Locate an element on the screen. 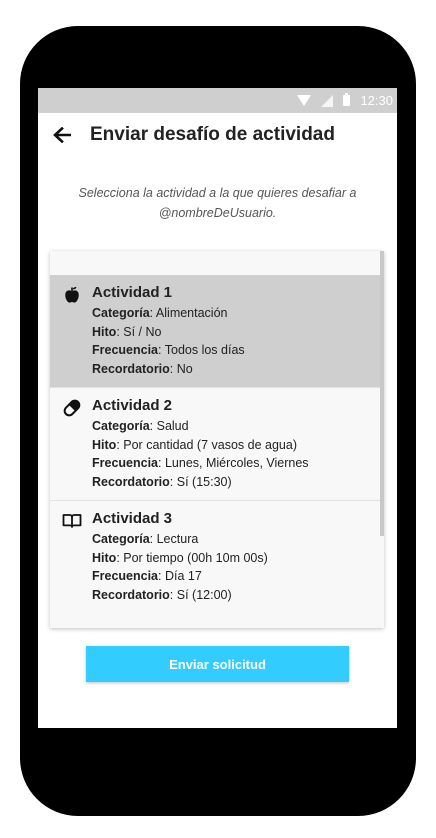 This screenshot has height=838, width=436. arrow-left-icon is located at coordinates (62, 135).